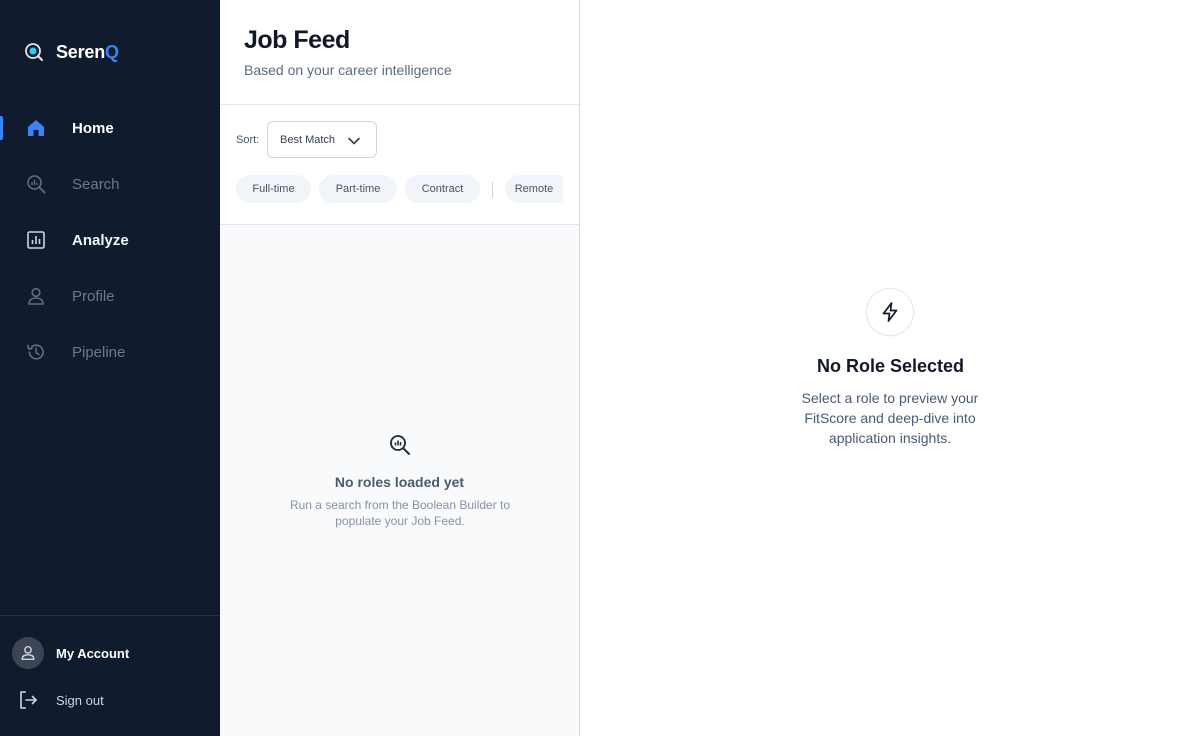 The height and width of the screenshot is (736, 1200). What do you see at coordinates (297, 40) in the screenshot?
I see `page-title: Job Feed` at bounding box center [297, 40].